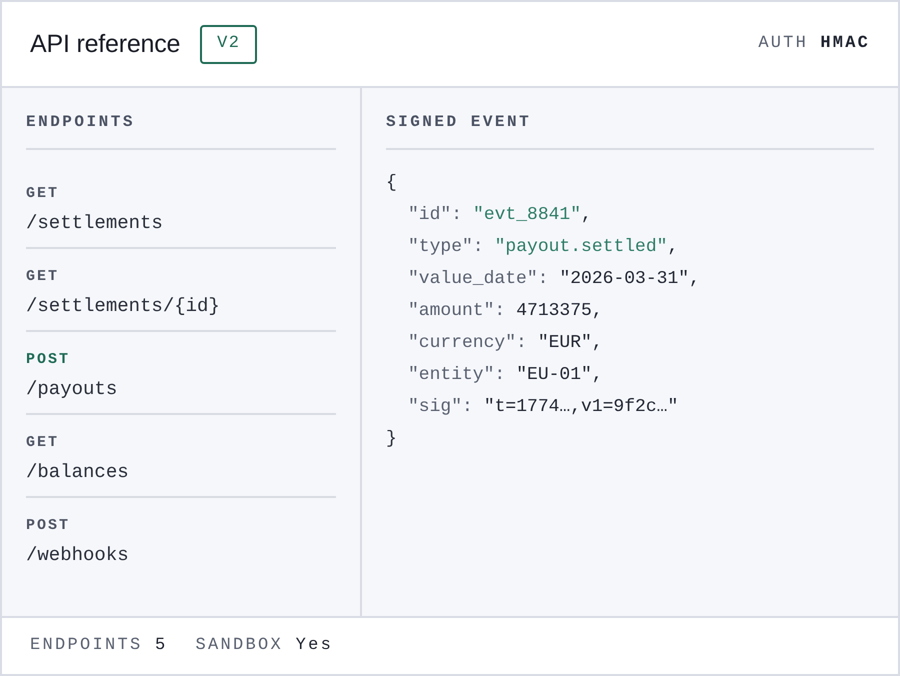 The width and height of the screenshot is (900, 676). Describe the element at coordinates (435, 215) in the screenshot. I see `json-key: "id":` at that location.